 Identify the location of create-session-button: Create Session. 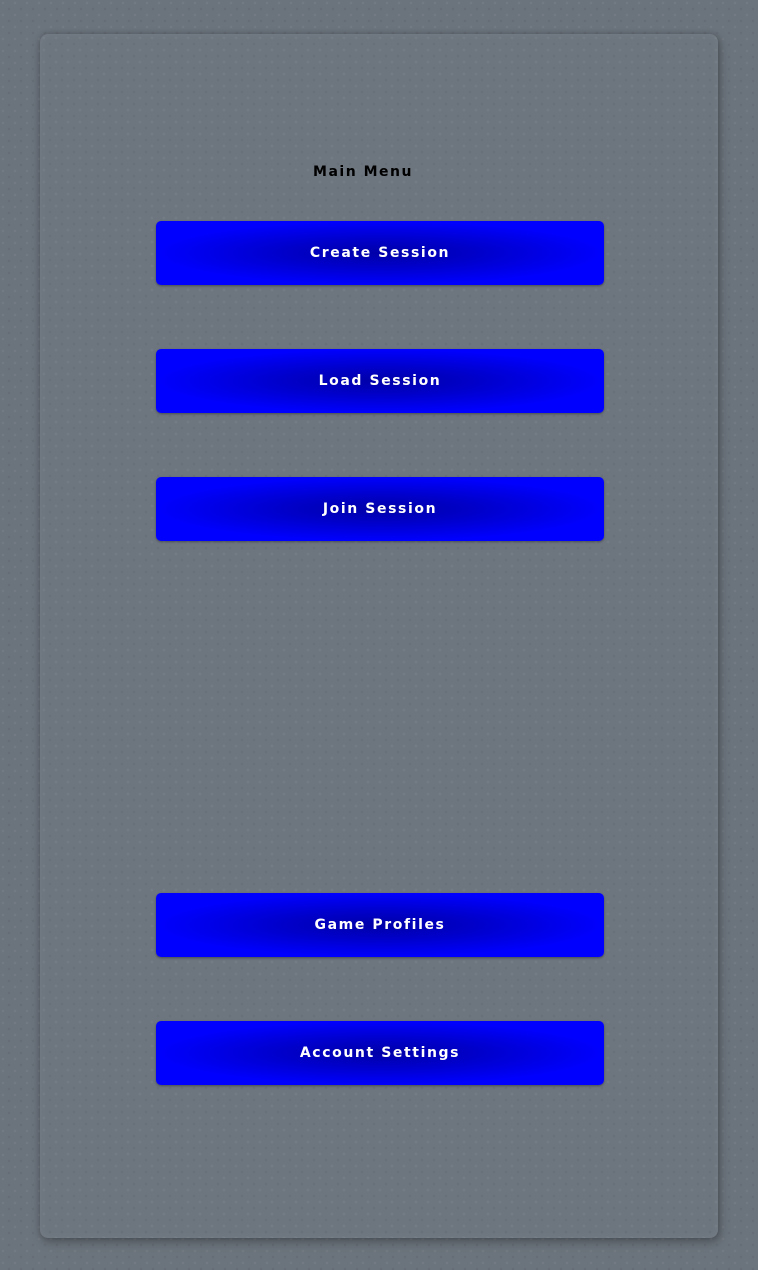
(380, 253).